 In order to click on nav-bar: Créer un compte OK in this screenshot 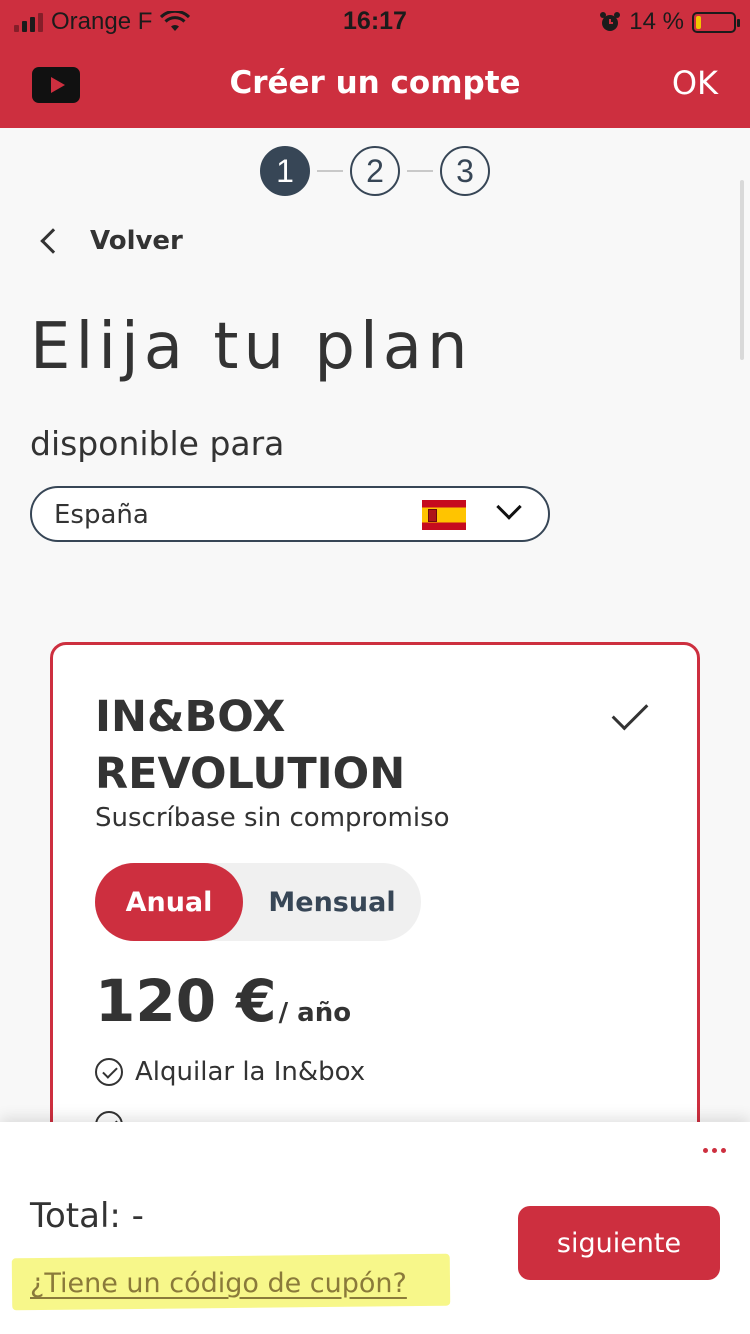, I will do `click(375, 84)`.